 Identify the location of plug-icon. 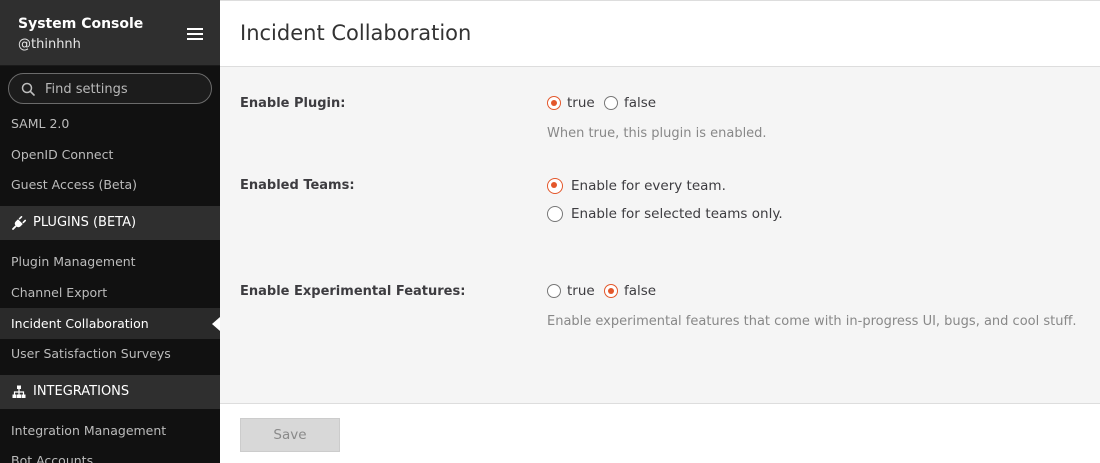
(19, 223).